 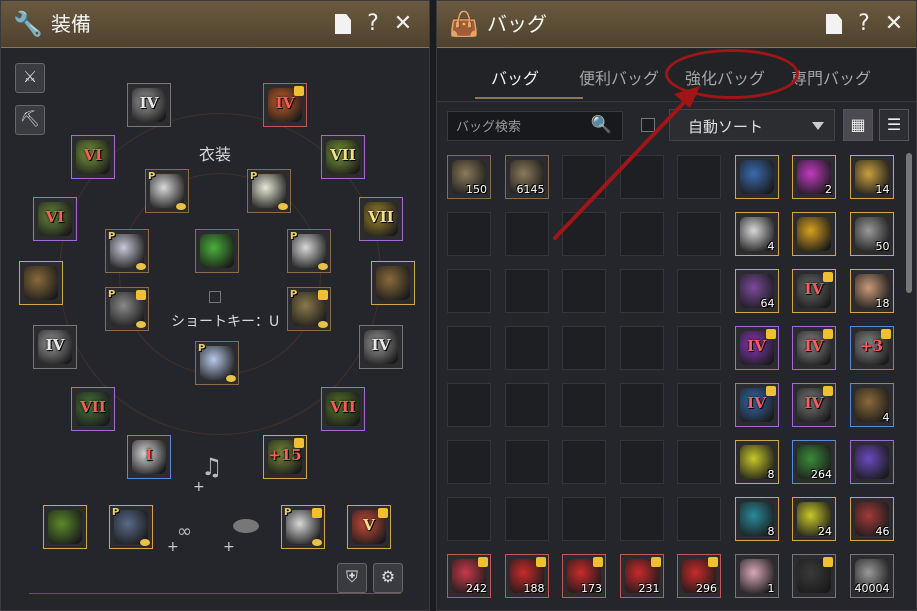 I want to click on annotation-arrow, so click(x=626, y=163).